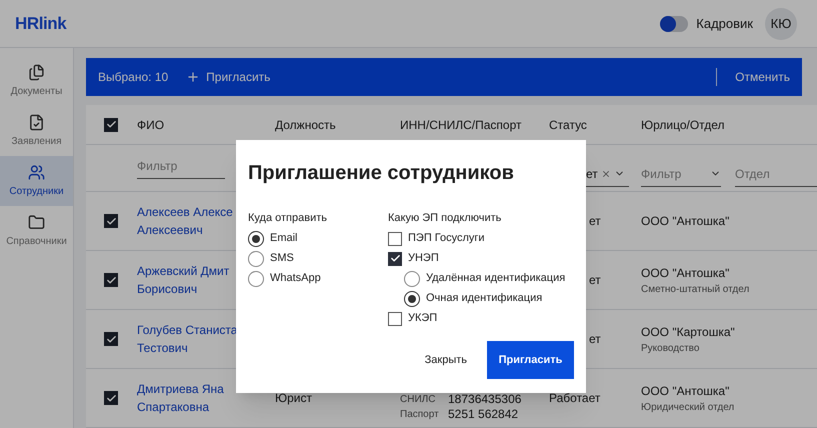 The image size is (817, 428). I want to click on toggle-switch, so click(674, 24).